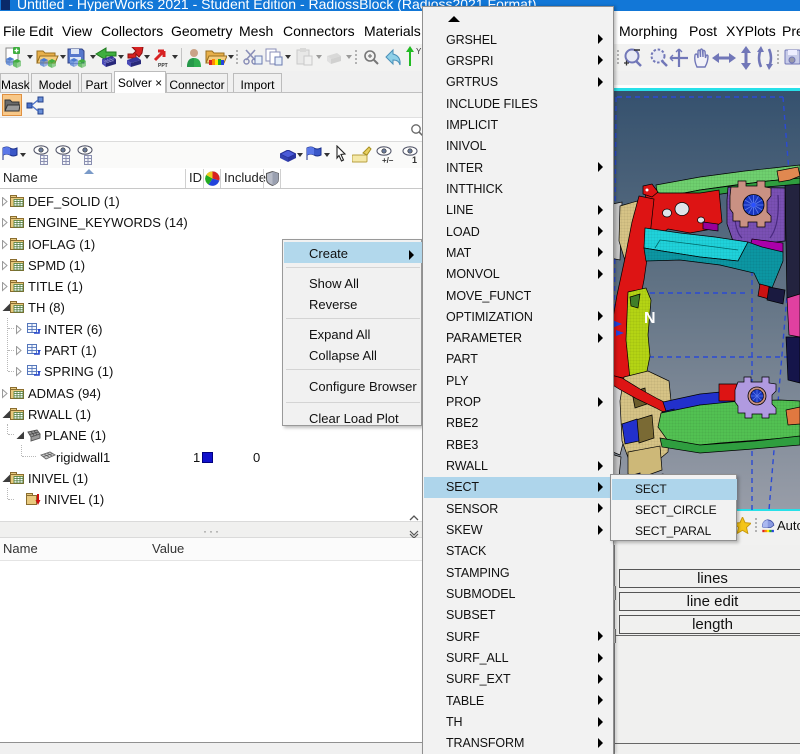 The width and height of the screenshot is (800, 754). Describe the element at coordinates (414, 160) in the screenshot. I see `svg-text: 1` at that location.